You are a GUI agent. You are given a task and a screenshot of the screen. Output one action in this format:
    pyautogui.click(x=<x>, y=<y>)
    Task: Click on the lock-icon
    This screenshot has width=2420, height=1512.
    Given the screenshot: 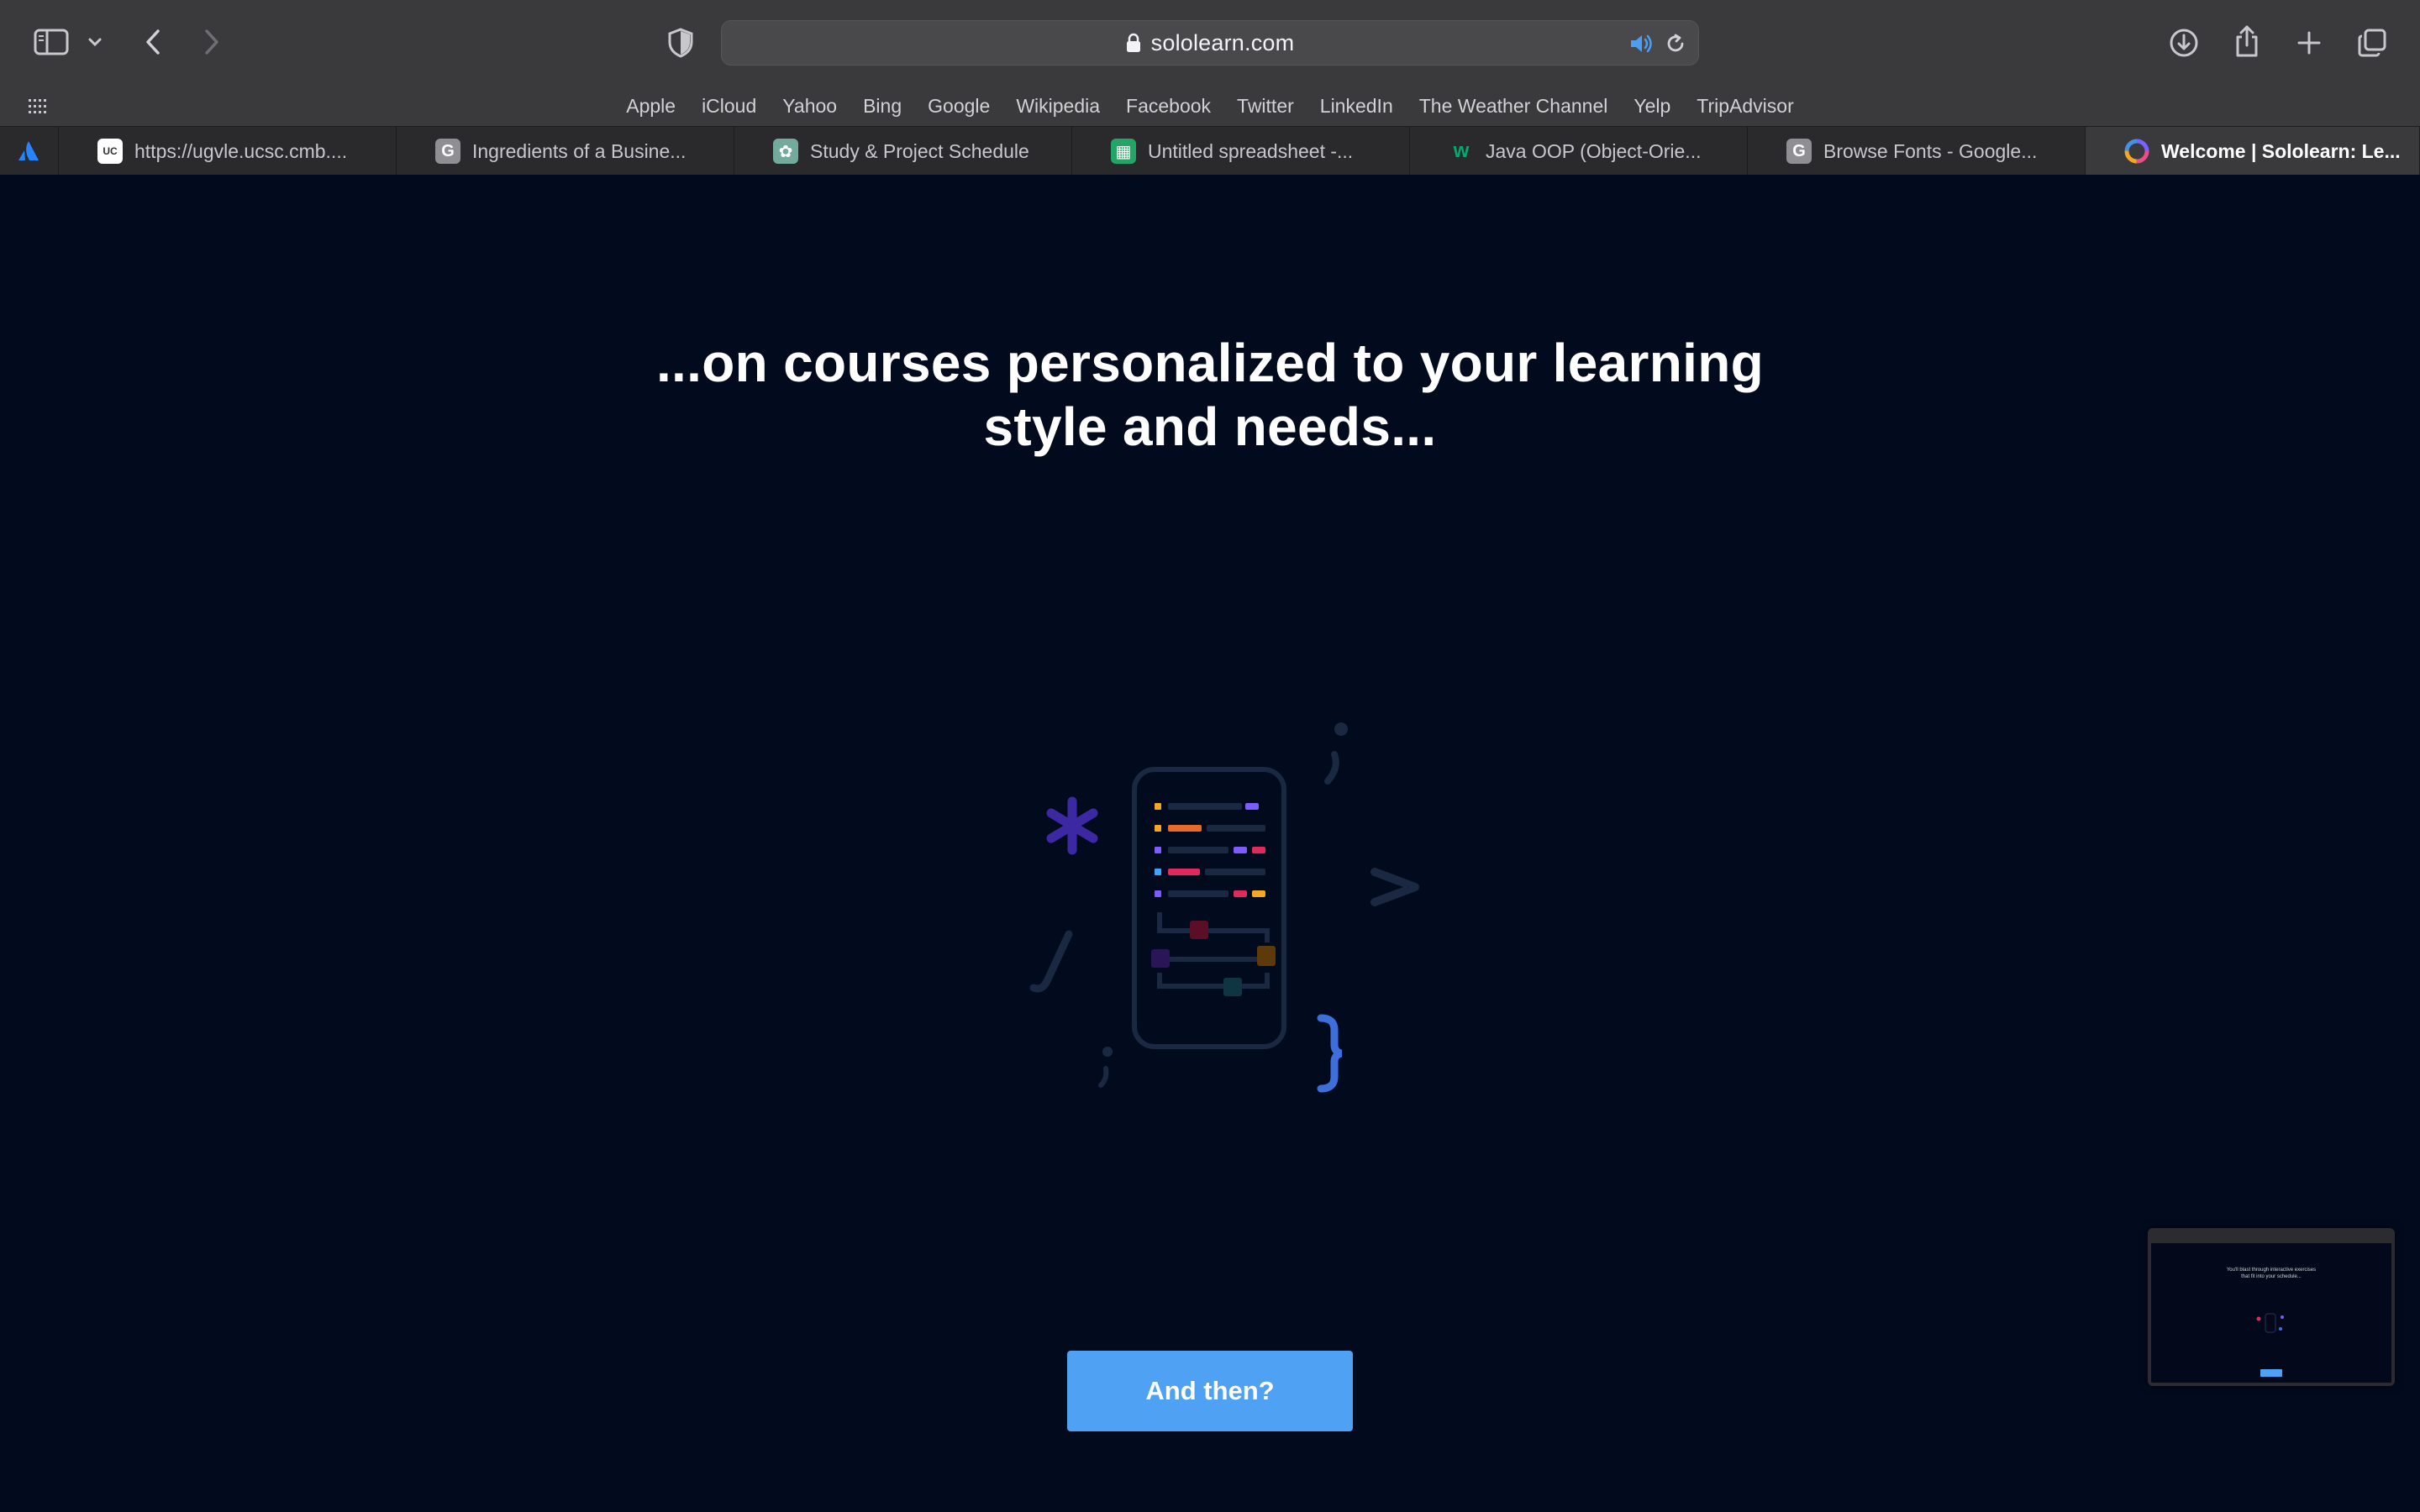 What is the action you would take?
    pyautogui.click(x=1133, y=42)
    